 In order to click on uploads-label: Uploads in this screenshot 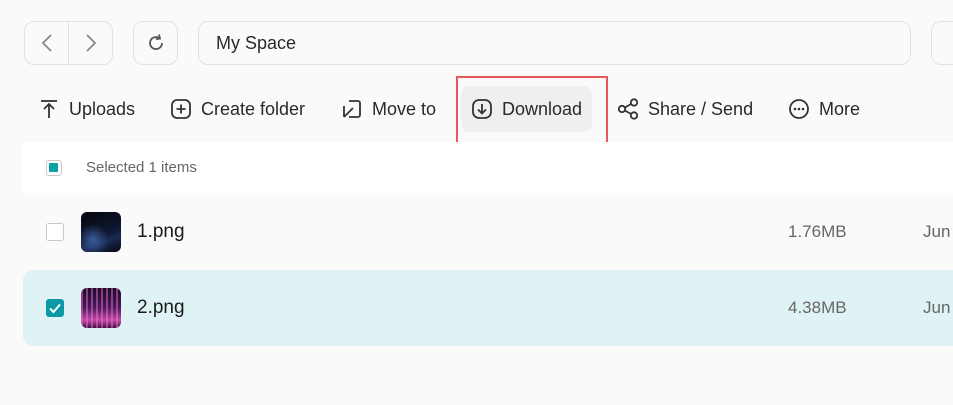, I will do `click(102, 108)`.